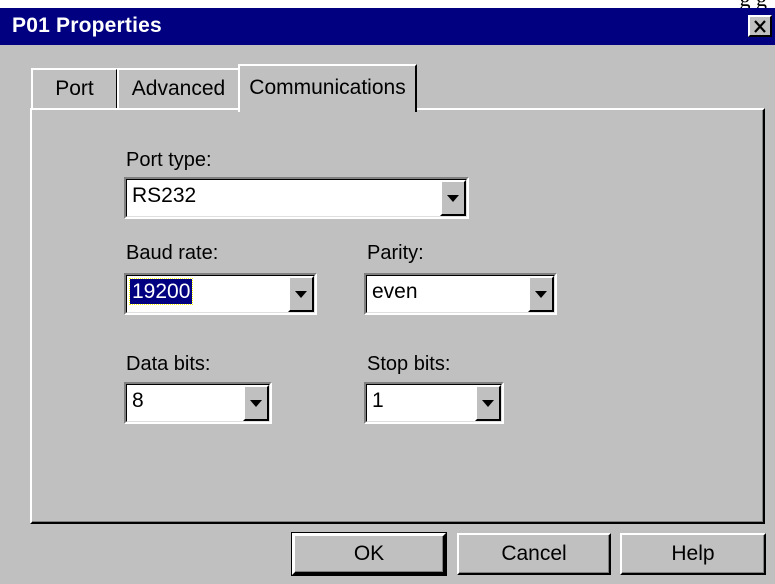  What do you see at coordinates (387, 26) in the screenshot?
I see `title-bar: P01 Properties` at bounding box center [387, 26].